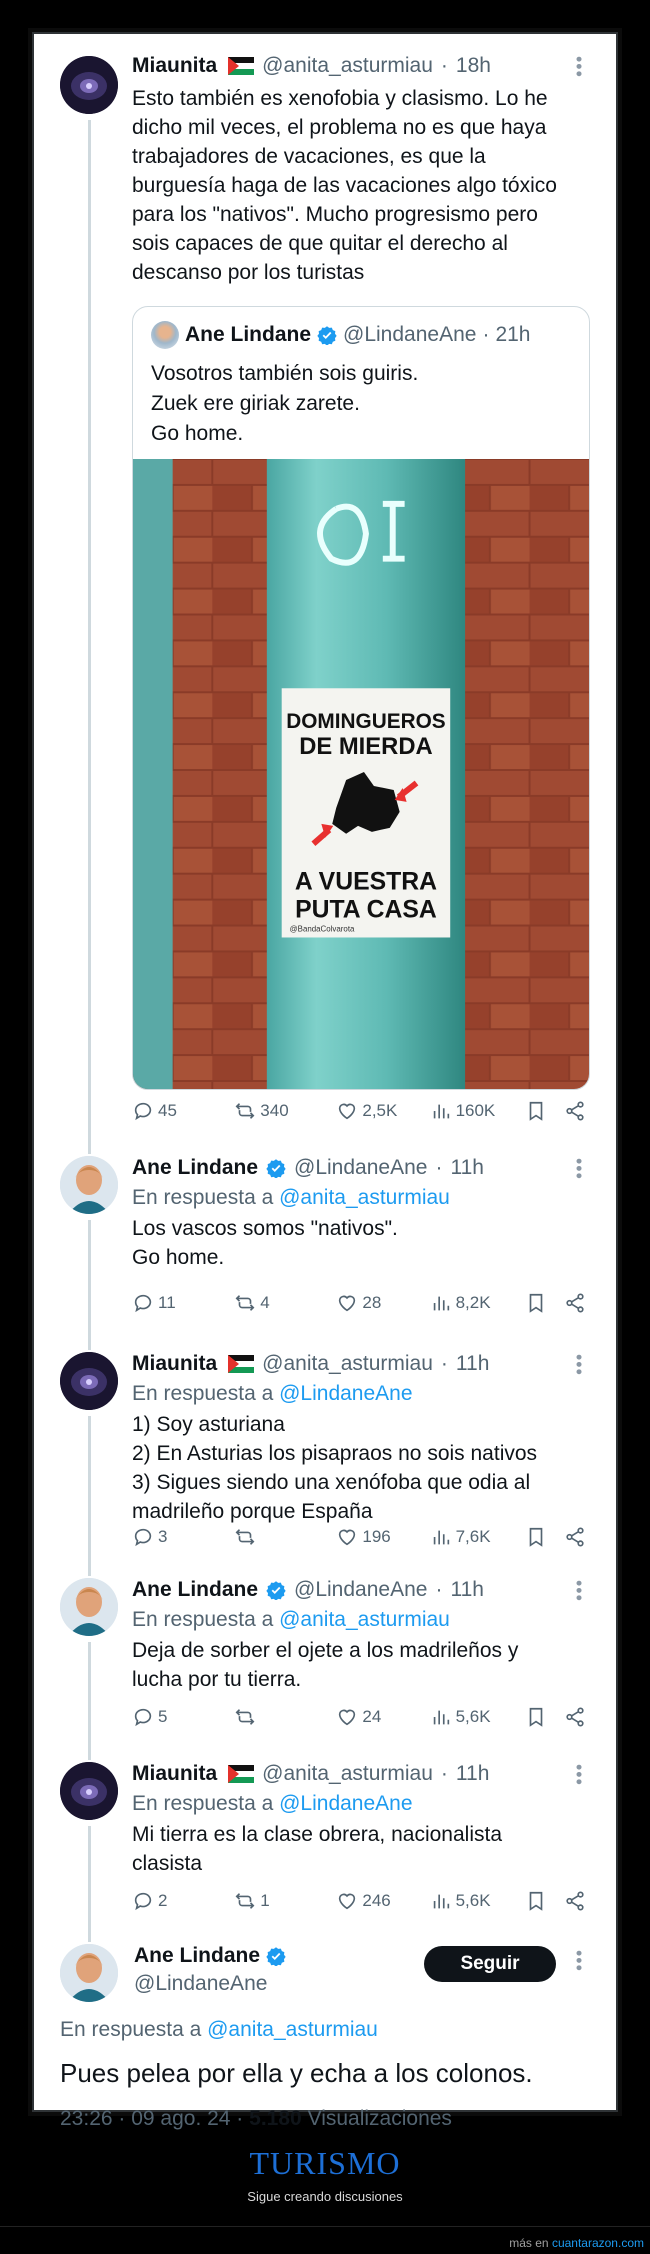 The image size is (650, 2254). What do you see at coordinates (476, 1303) in the screenshot?
I see `views-button: 8,2K` at bounding box center [476, 1303].